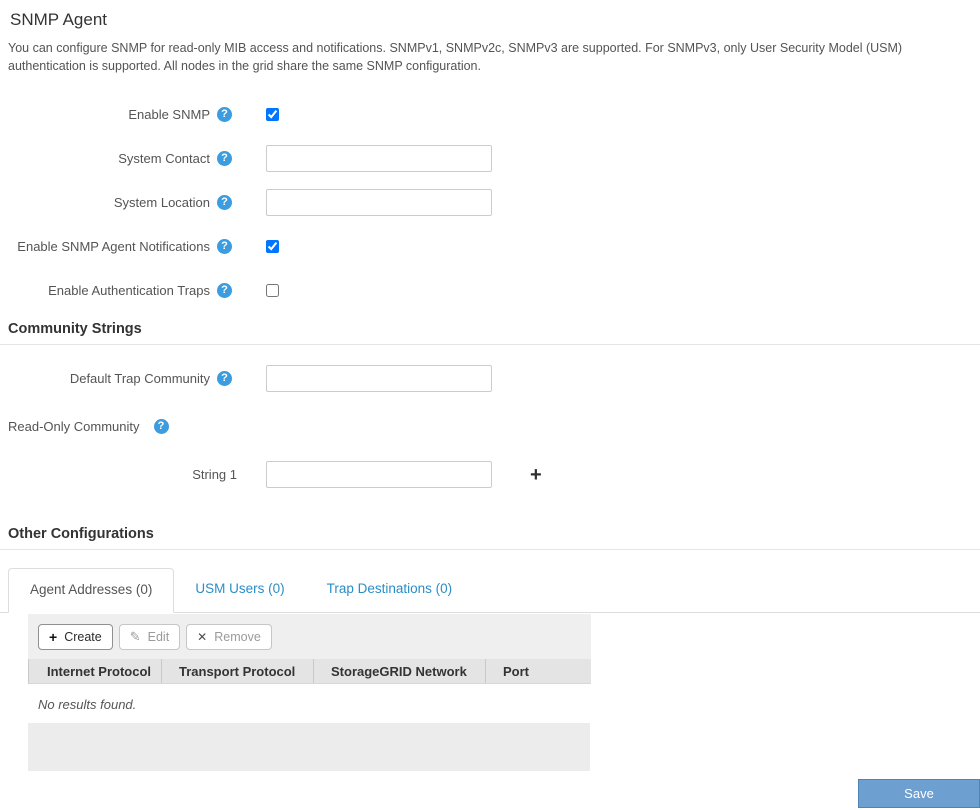 Image resolution: width=980 pixels, height=810 pixels. I want to click on table-empty-message: No results found., so click(87, 704).